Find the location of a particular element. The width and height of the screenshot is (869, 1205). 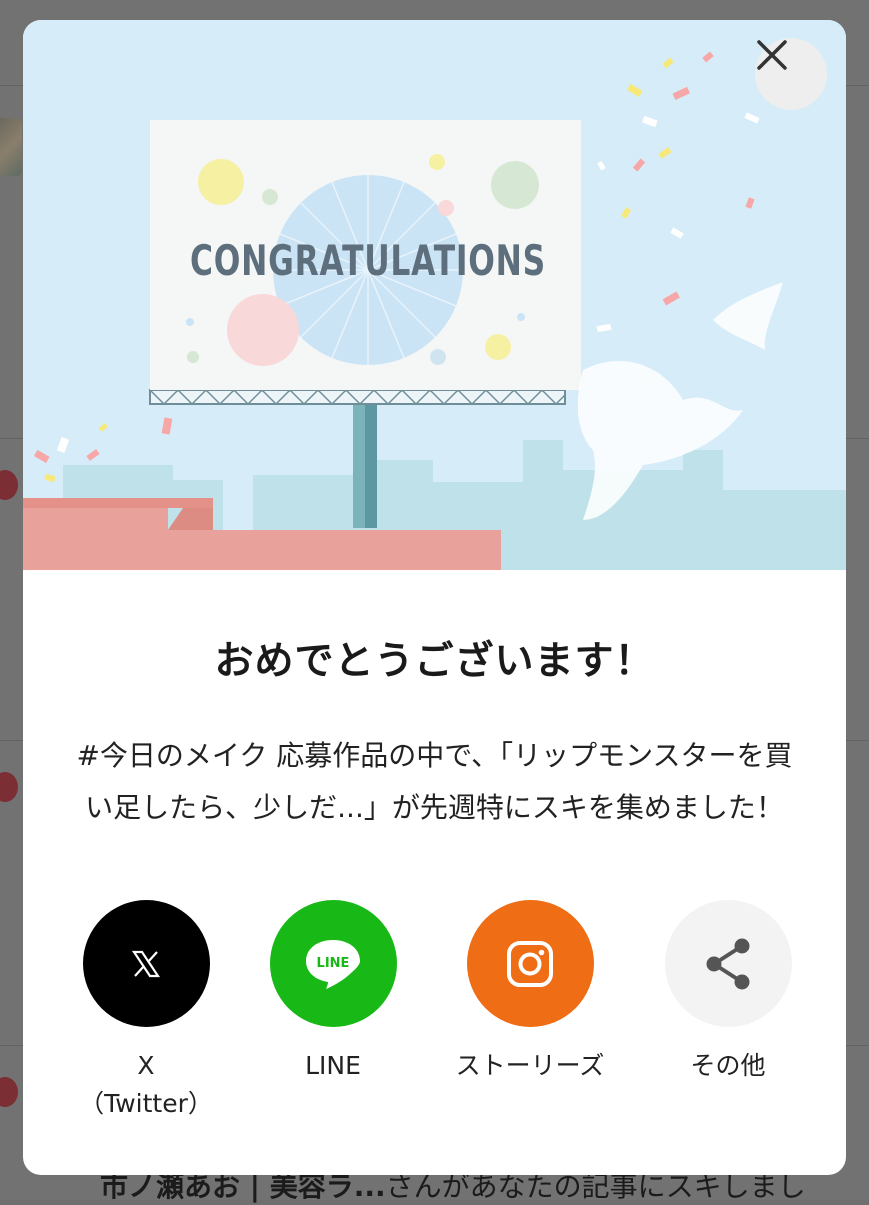

share-icon is located at coordinates (728, 963).